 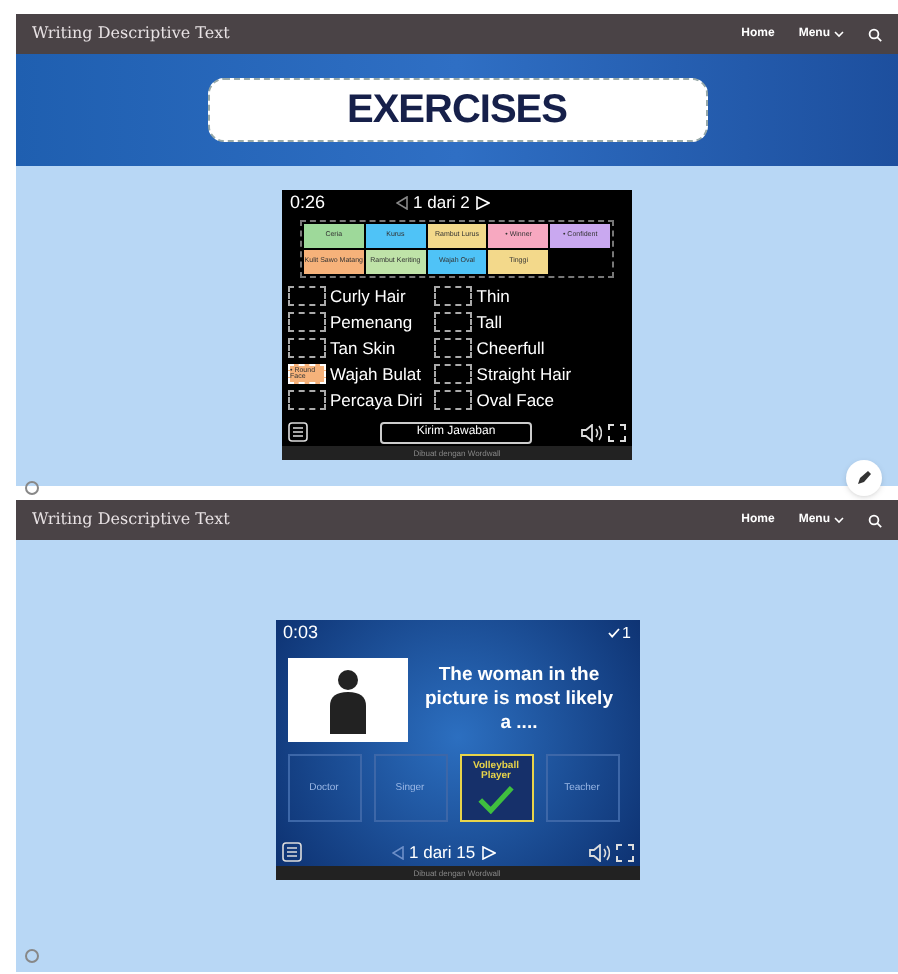 I want to click on settings-icon, so click(x=32, y=488).